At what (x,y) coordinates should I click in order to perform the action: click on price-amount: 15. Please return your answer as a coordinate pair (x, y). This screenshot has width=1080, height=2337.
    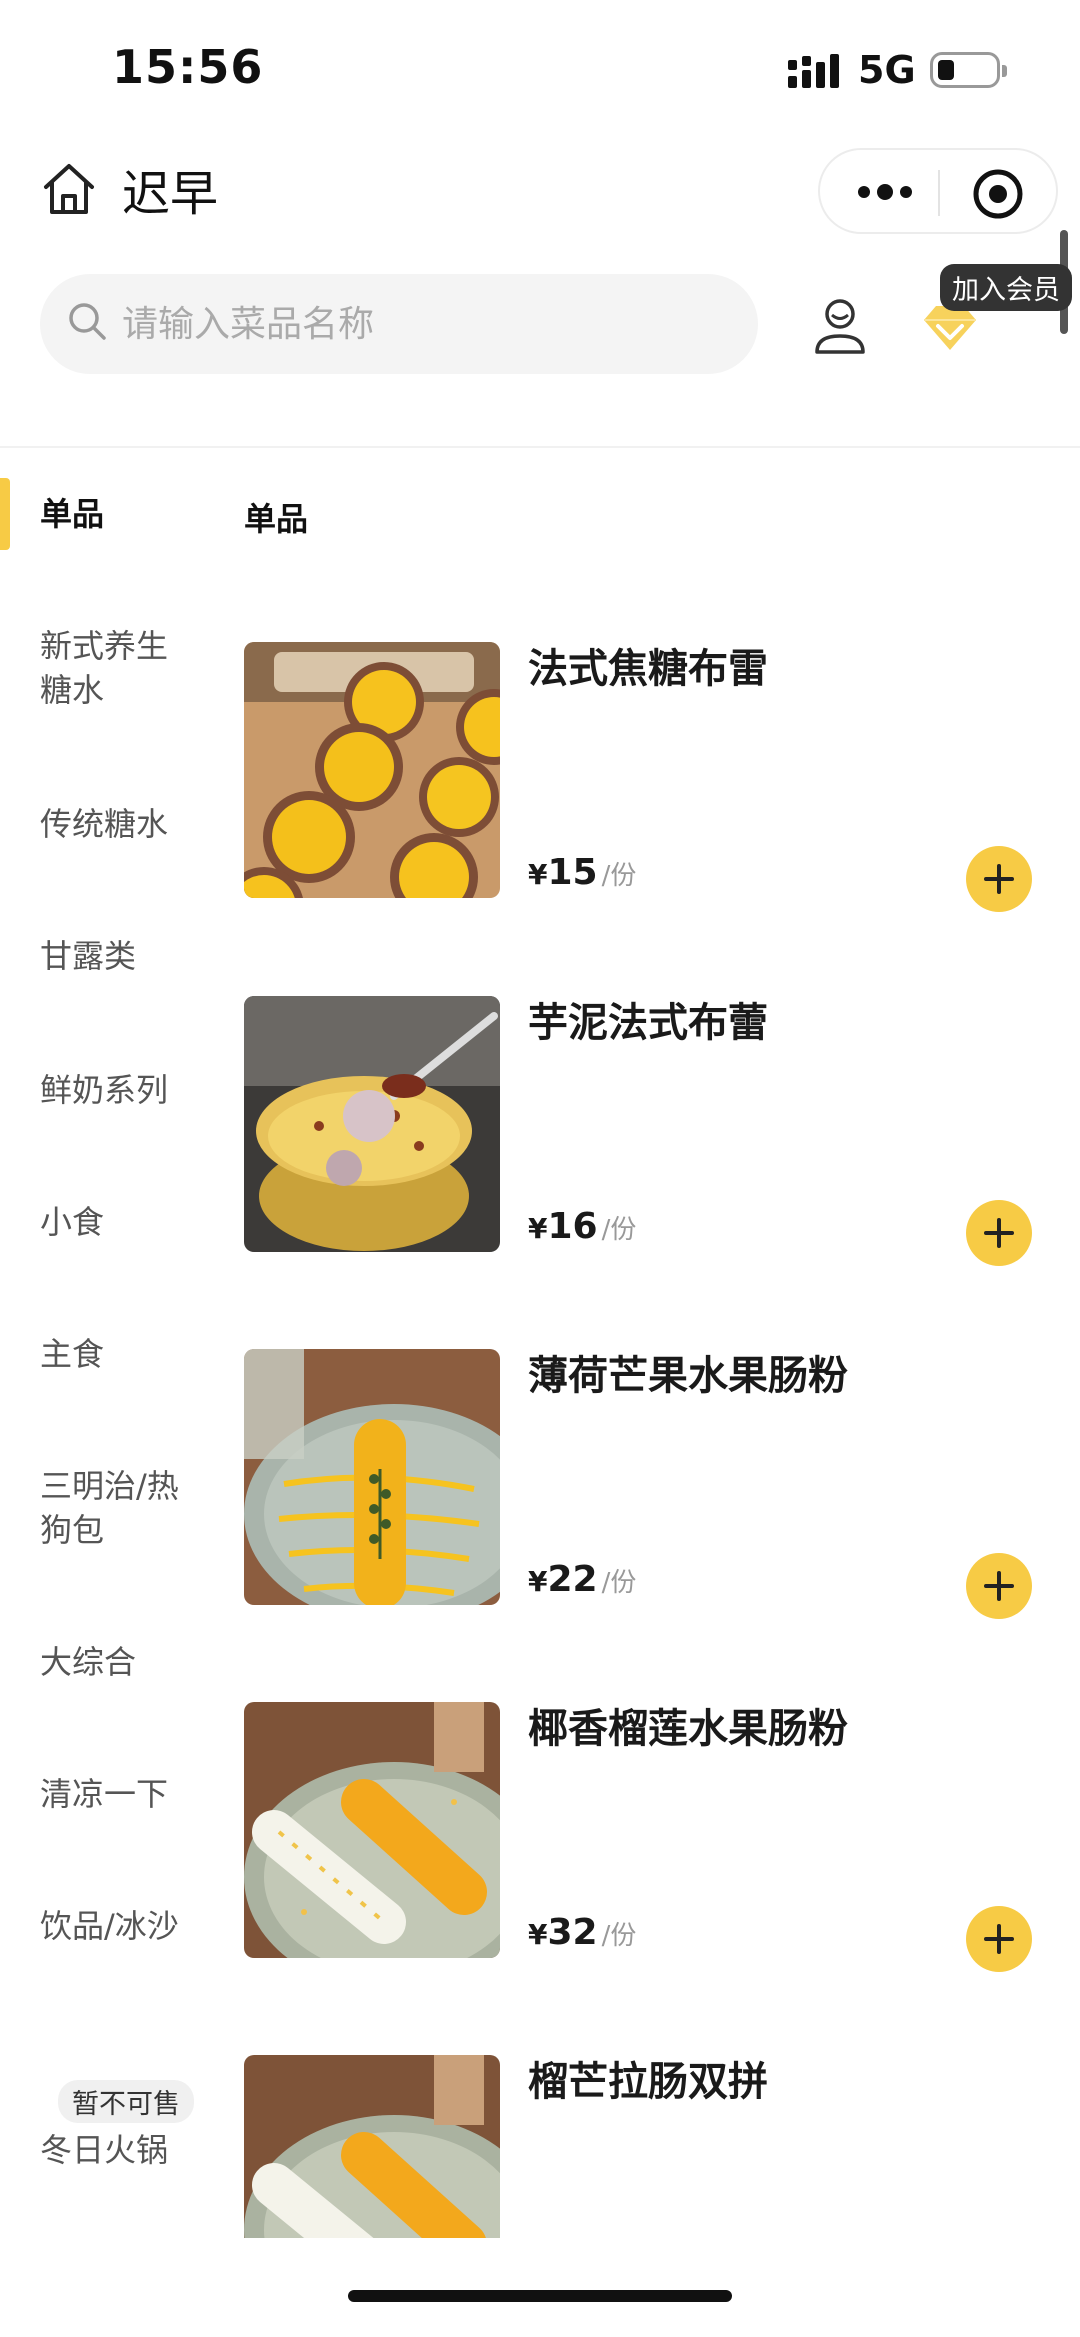
    Looking at the image, I should click on (572, 872).